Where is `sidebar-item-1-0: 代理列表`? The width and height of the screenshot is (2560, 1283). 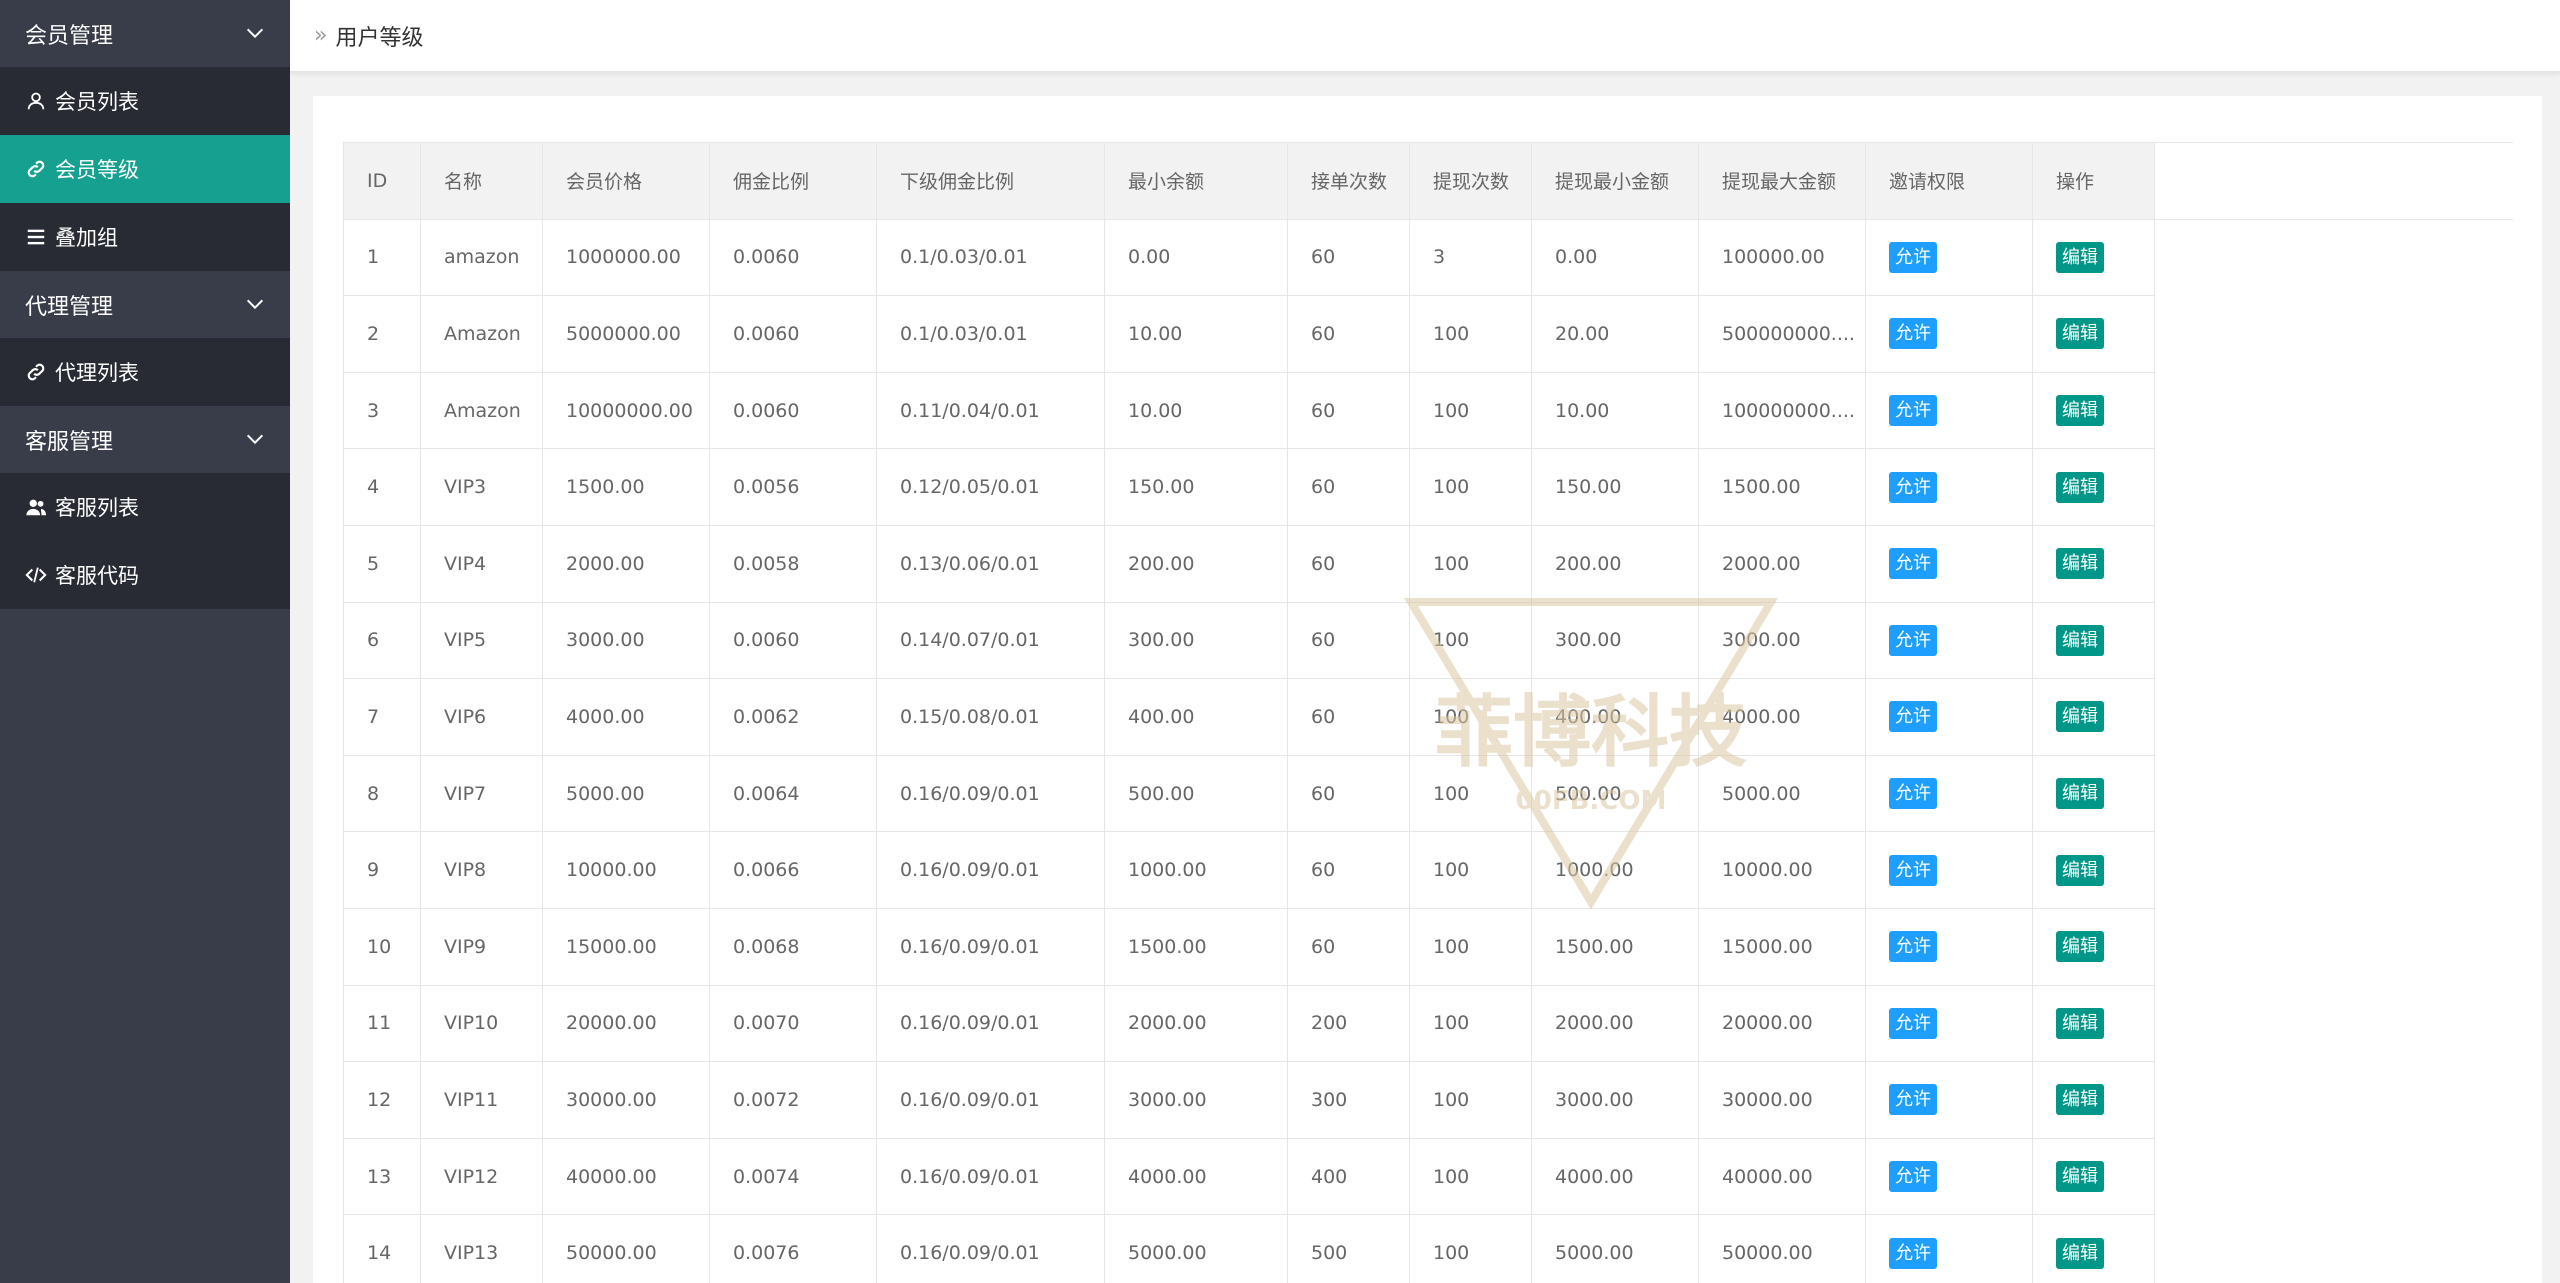 sidebar-item-1-0: 代理列表 is located at coordinates (145, 372).